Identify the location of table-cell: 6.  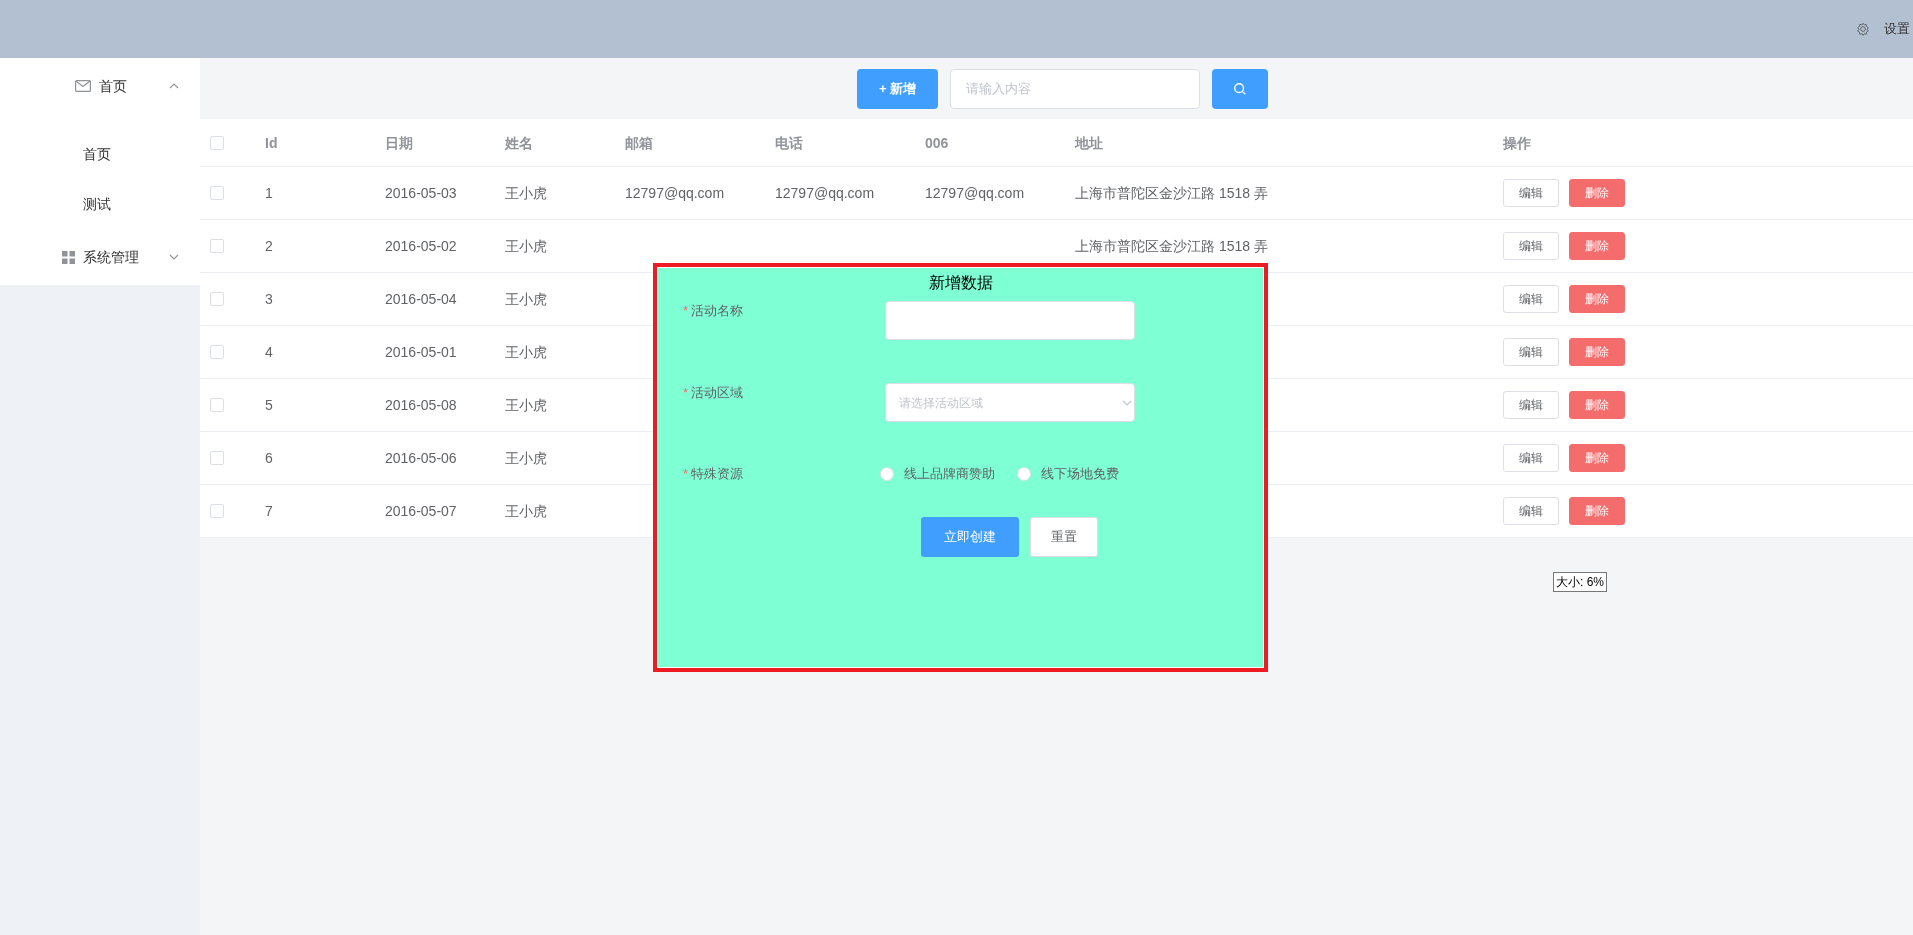
(269, 458).